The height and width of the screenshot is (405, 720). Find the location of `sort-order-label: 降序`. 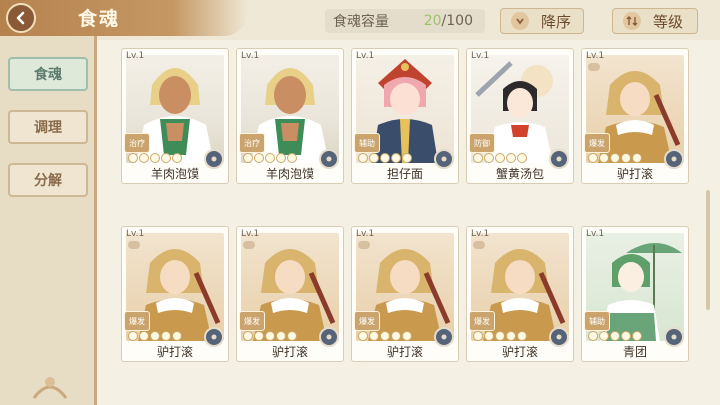

sort-order-label: 降序 is located at coordinates (556, 21).